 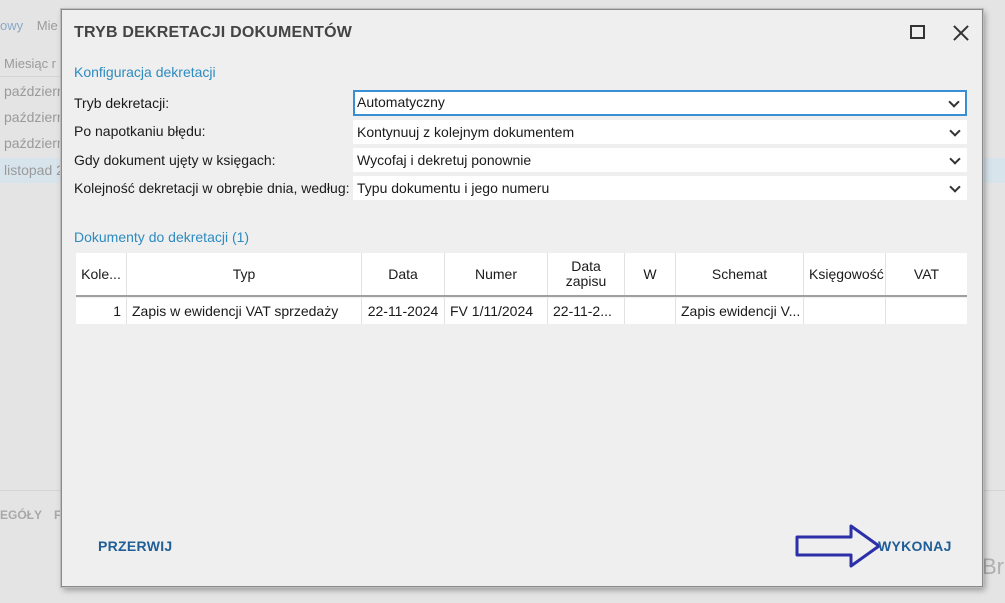 What do you see at coordinates (213, 32) in the screenshot?
I see `dialog-title: TRYB DEKRETACJI DOKUMENTÓW` at bounding box center [213, 32].